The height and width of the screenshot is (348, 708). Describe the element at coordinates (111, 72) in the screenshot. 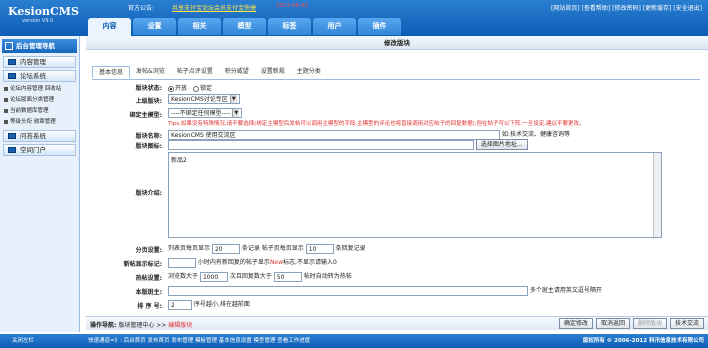

I see `subtab-basic: 基本信息` at that location.